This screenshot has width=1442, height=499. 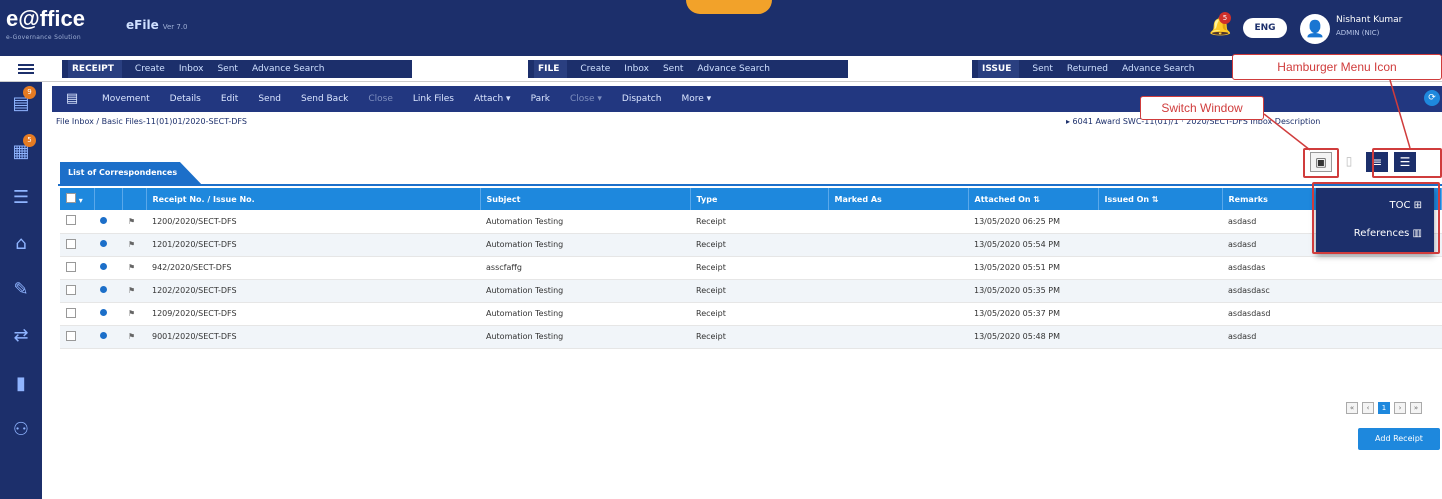 What do you see at coordinates (1033, 245) in the screenshot?
I see `cell-attached-on: 13/05/2020 05:54 PM` at bounding box center [1033, 245].